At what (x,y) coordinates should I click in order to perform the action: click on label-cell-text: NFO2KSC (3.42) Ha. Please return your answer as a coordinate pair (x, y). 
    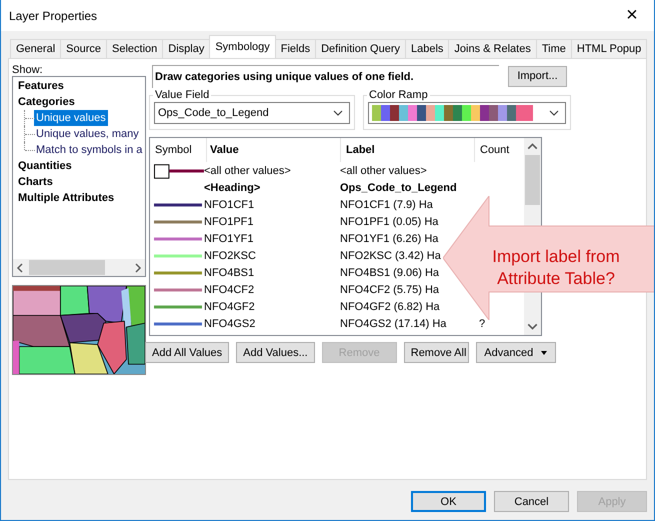
    Looking at the image, I should click on (390, 256).